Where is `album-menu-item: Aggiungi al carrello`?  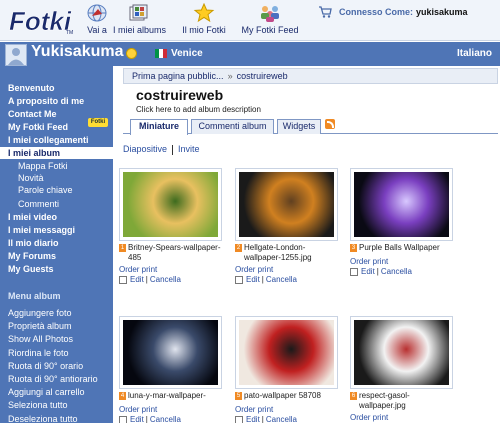
album-menu-item: Aggiungi al carrello is located at coordinates (56, 392).